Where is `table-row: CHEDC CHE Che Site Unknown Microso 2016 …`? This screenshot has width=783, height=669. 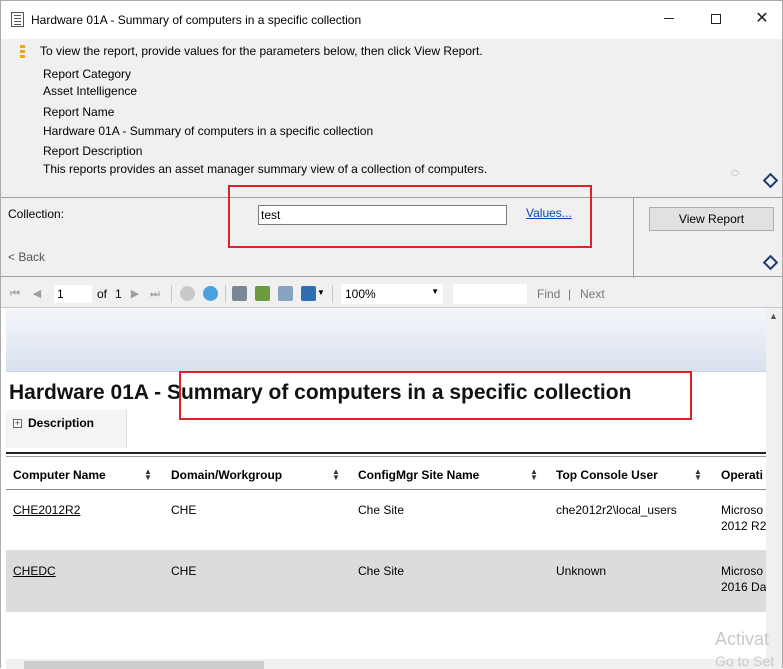
table-row: CHEDC CHE Che Site Unknown Microso 2016 … is located at coordinates (391, 581).